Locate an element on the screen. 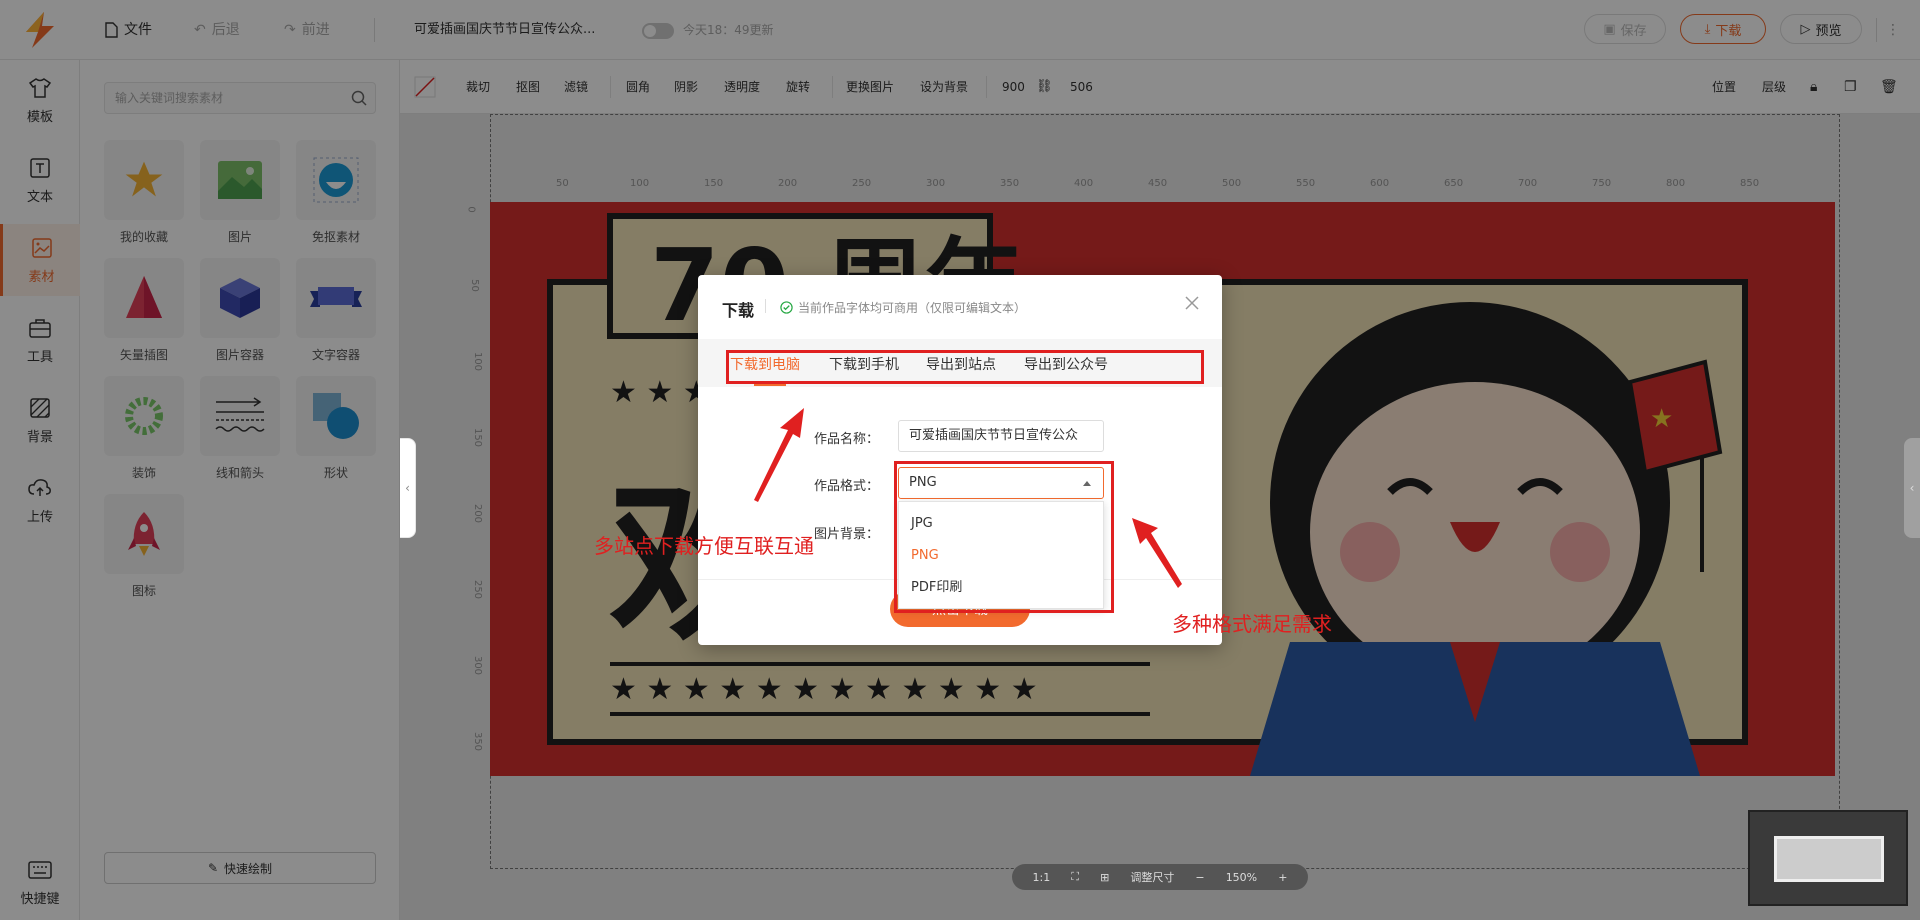  work-format-label: 作品格式： is located at coordinates (847, 486).